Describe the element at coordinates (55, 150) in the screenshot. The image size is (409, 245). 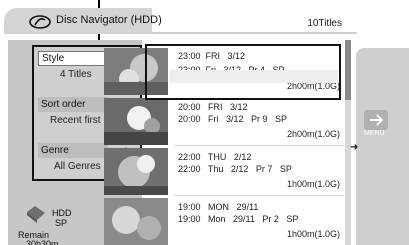
I see `menu-item-label: Genre` at that location.